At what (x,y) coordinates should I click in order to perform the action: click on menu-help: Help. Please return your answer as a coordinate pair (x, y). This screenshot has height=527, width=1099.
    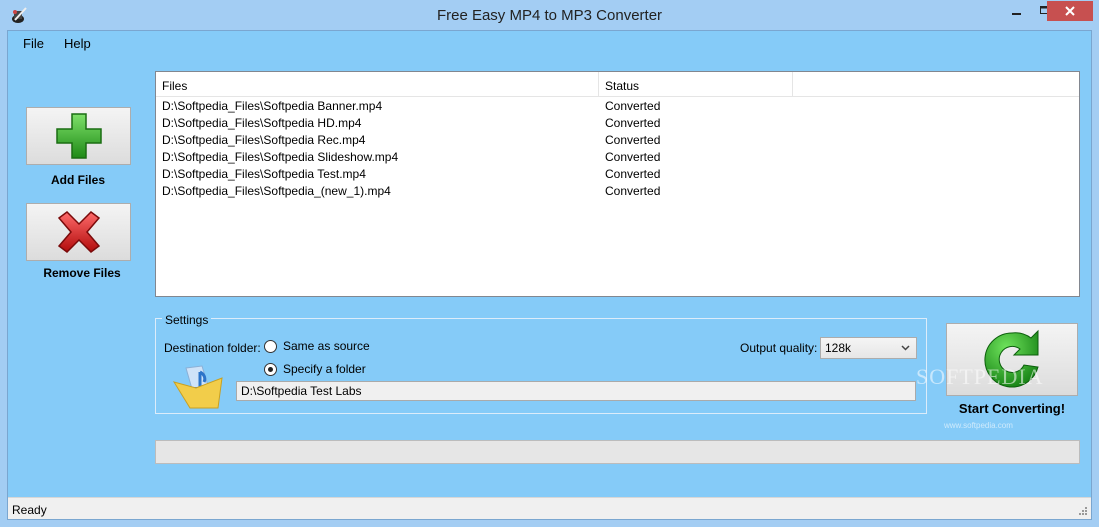
    Looking at the image, I should click on (75, 43).